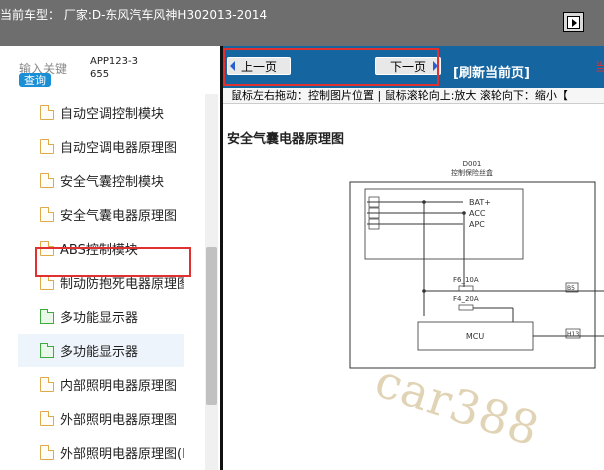 The width and height of the screenshot is (604, 470). Describe the element at coordinates (211, 326) in the screenshot. I see `scrollbar-thumb` at that location.